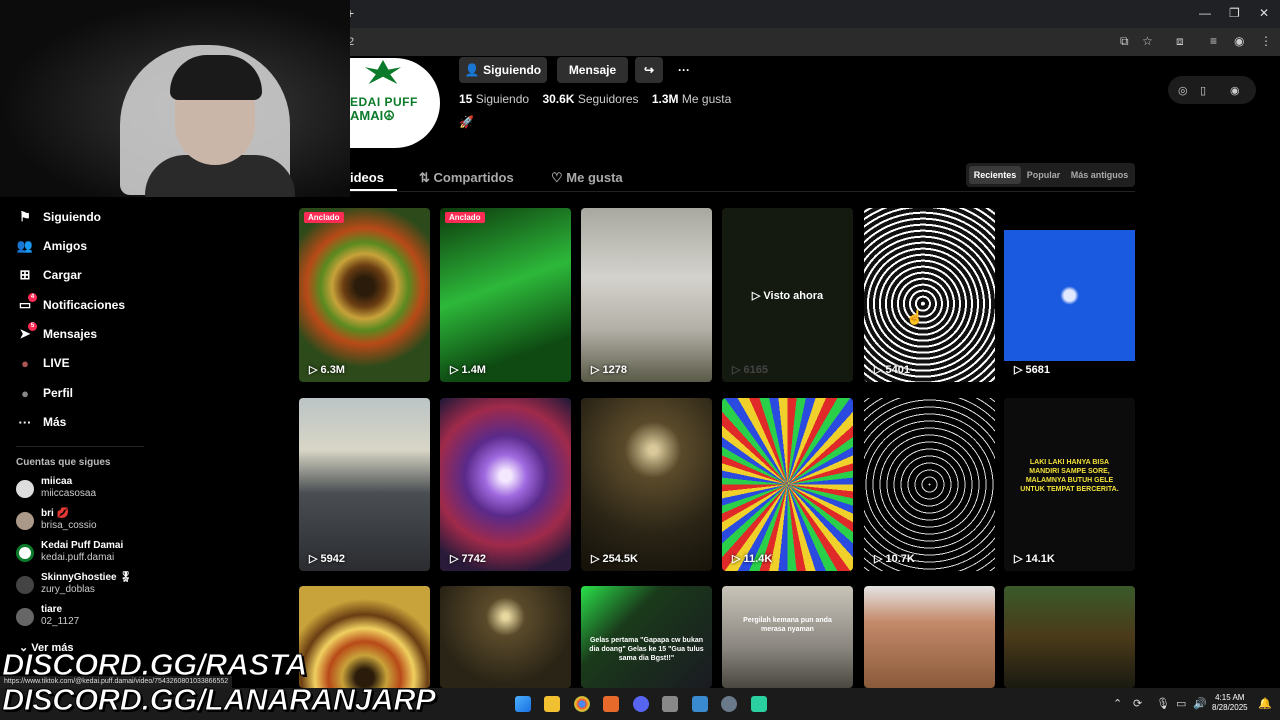 This screenshot has width=1280, height=720. Describe the element at coordinates (552, 704) in the screenshot. I see `file-explorer-icon` at that location.